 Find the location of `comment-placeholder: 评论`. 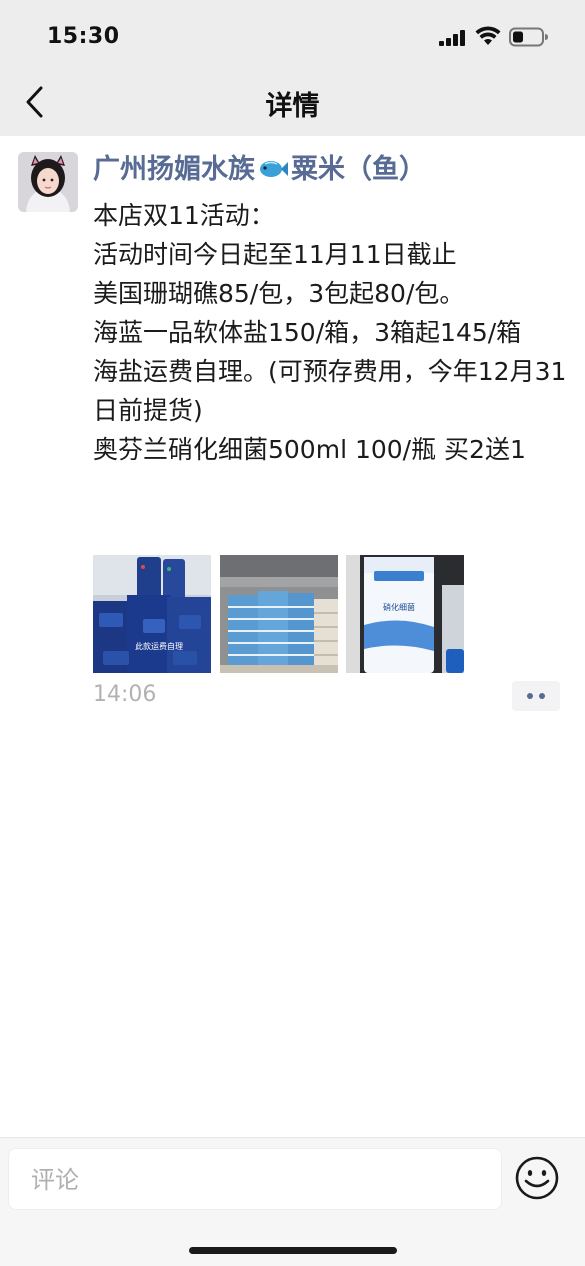

comment-placeholder: 评论 is located at coordinates (55, 1180).